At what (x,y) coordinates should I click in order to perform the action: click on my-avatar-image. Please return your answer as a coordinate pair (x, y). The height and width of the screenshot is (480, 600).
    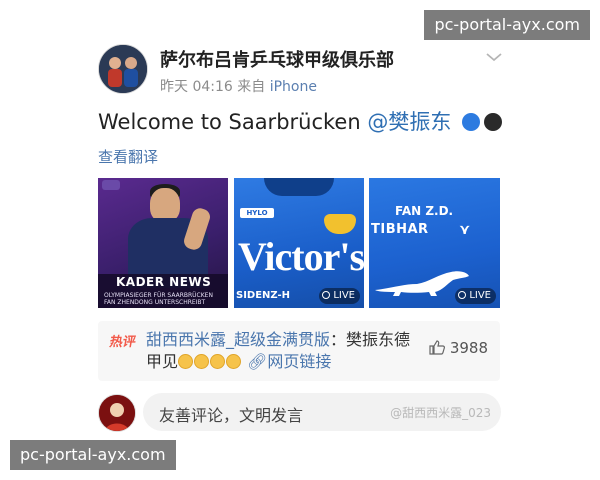
    Looking at the image, I should click on (117, 413).